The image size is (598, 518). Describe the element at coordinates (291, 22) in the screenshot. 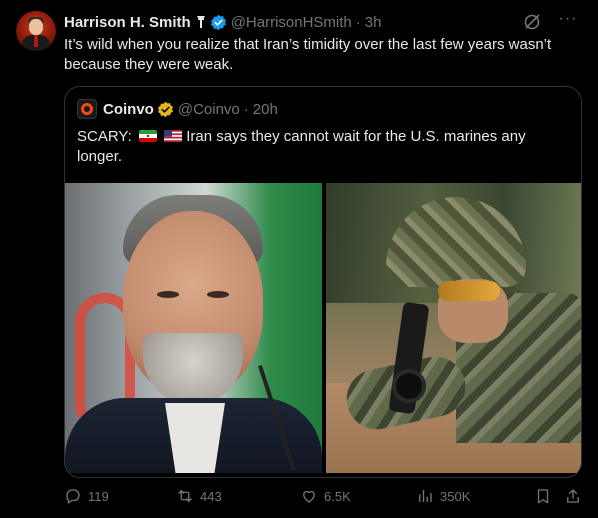

I see `author-handle: @HarrisonHSmith` at that location.